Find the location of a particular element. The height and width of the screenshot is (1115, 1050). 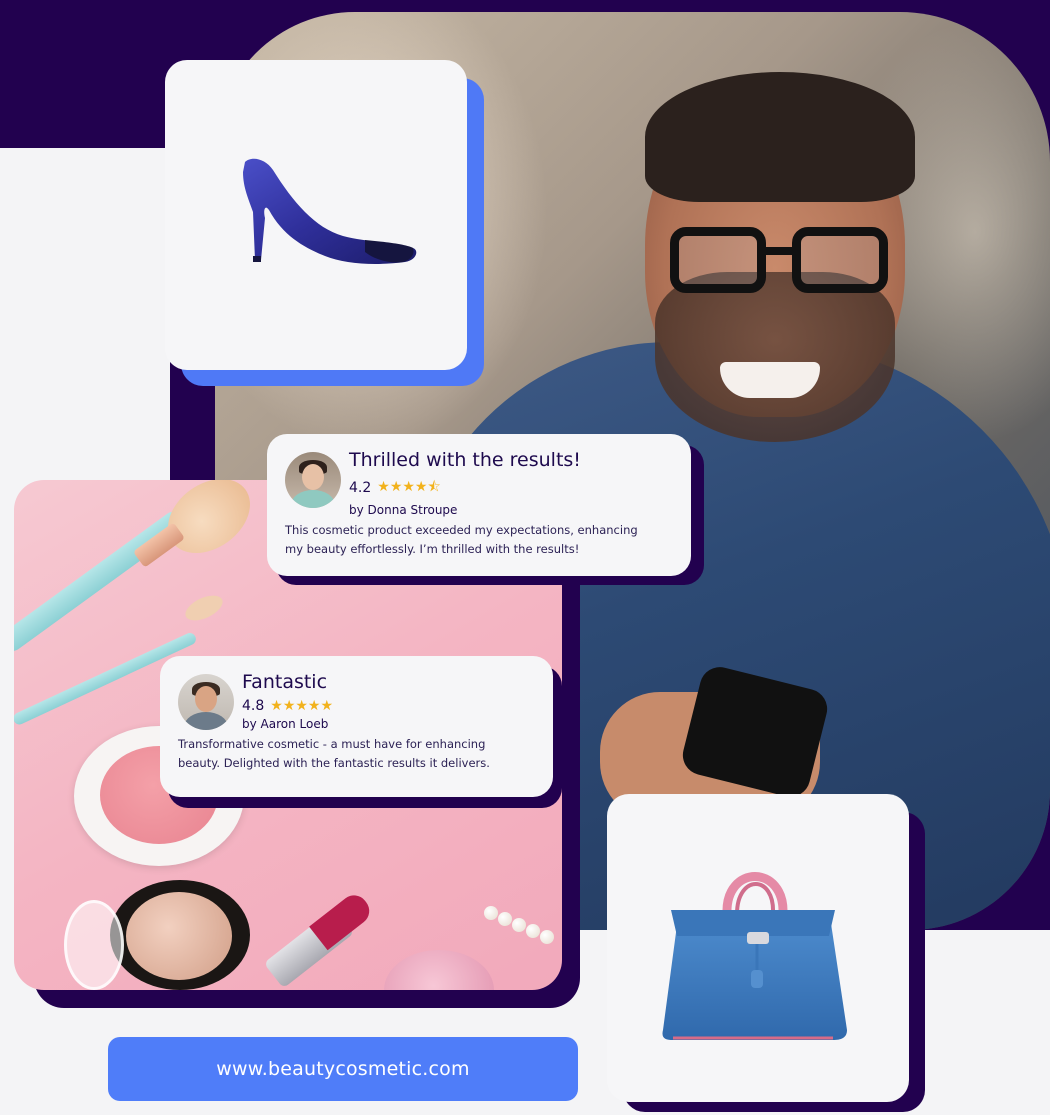

star-rating-icon: ★★★★⯪ is located at coordinates (409, 487).